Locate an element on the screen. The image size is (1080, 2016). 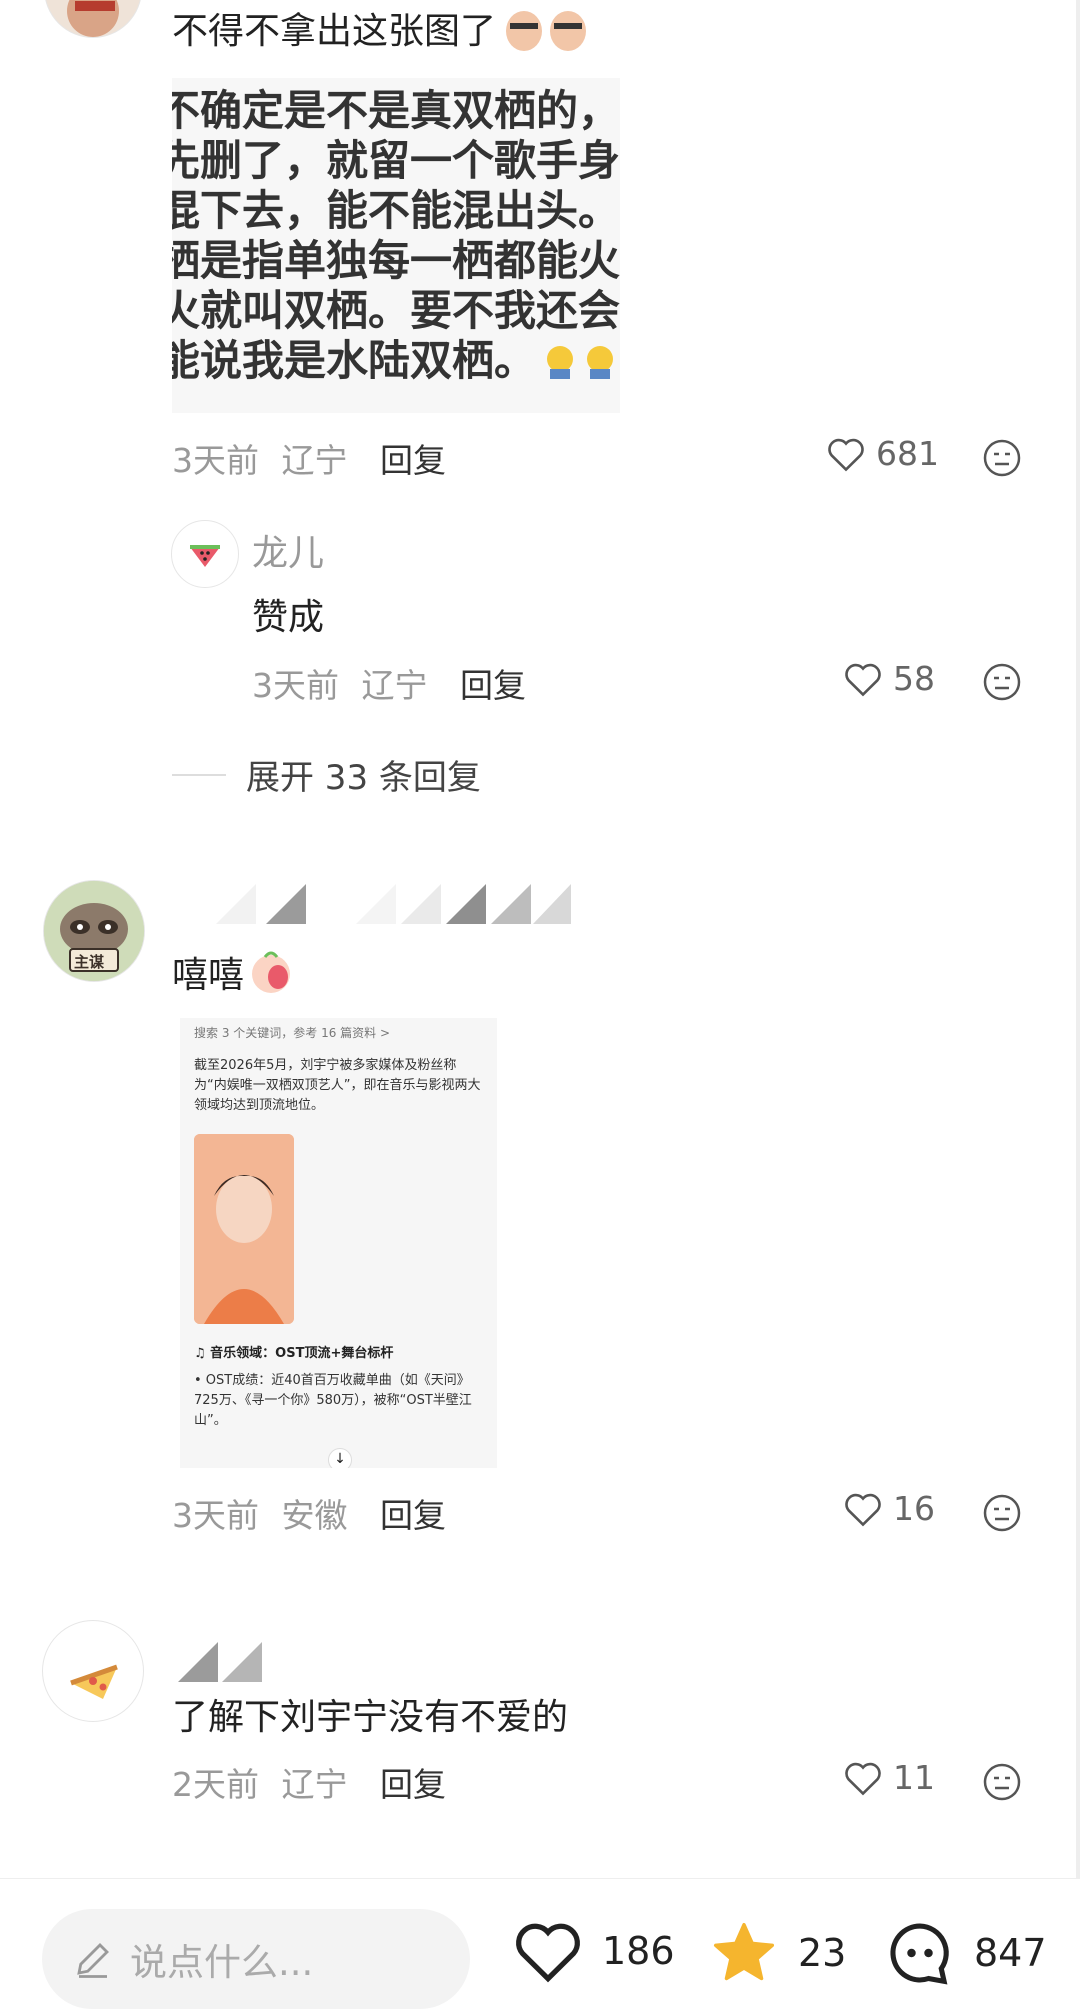
comment-meta: 3天前 辽宁 回复 is located at coordinates (309, 458).